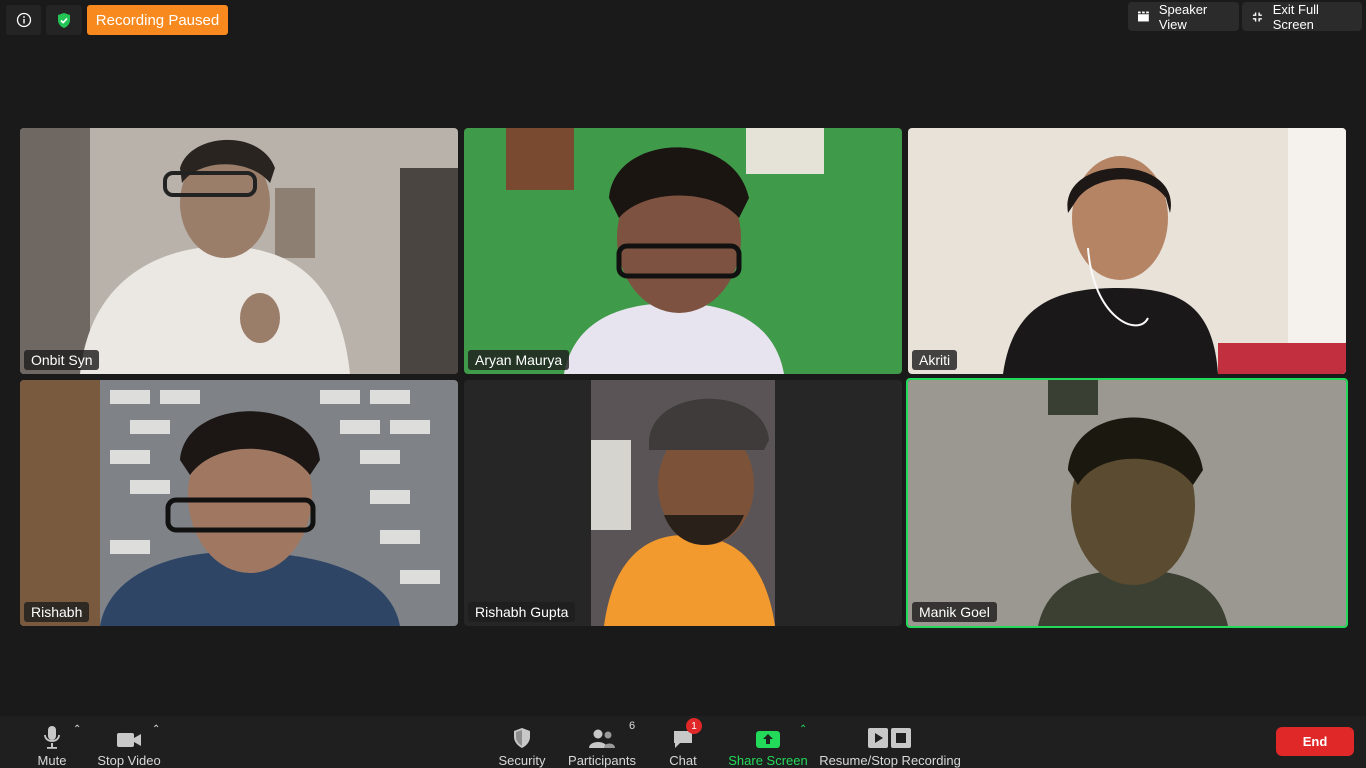 The image size is (1366, 768). Describe the element at coordinates (890, 760) in the screenshot. I see `recording-controls-label: Resume/Stop Recording` at that location.